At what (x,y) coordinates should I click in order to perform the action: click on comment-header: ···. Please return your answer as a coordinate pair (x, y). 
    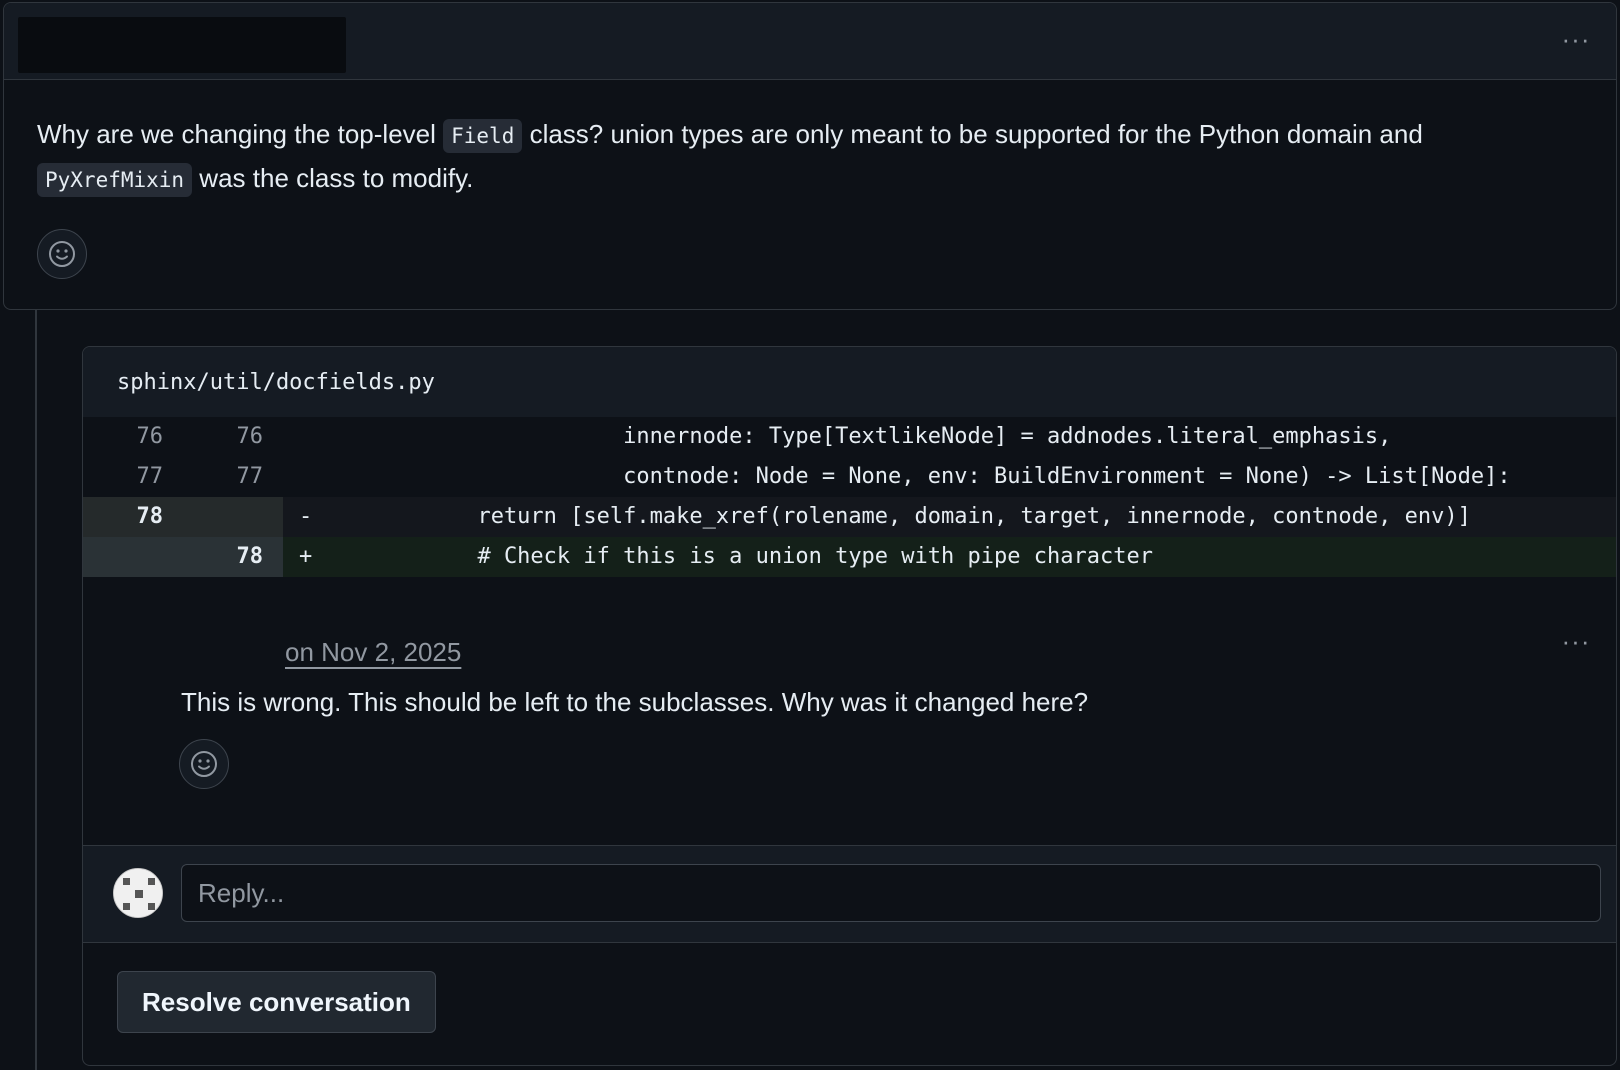
    Looking at the image, I should click on (810, 41).